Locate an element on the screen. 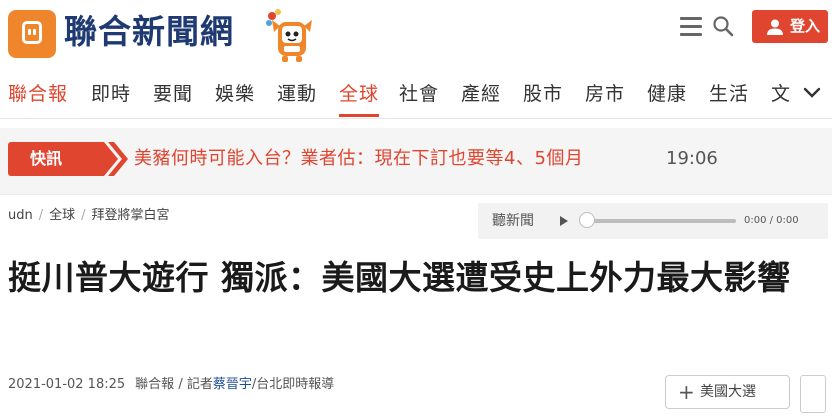 The width and height of the screenshot is (832, 420). flash-headline-link: 美豬何時可能入台？業者估：現在下訂也要等4、5個月 is located at coordinates (358, 159).